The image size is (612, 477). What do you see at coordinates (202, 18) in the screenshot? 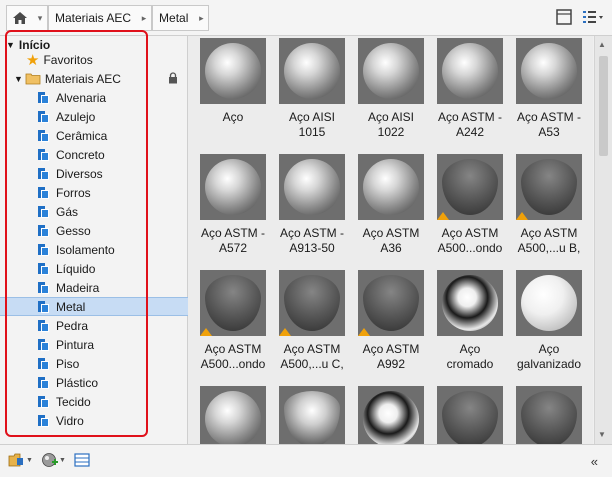
I see `breadcrumb-arrow-3: ▸` at bounding box center [202, 18].